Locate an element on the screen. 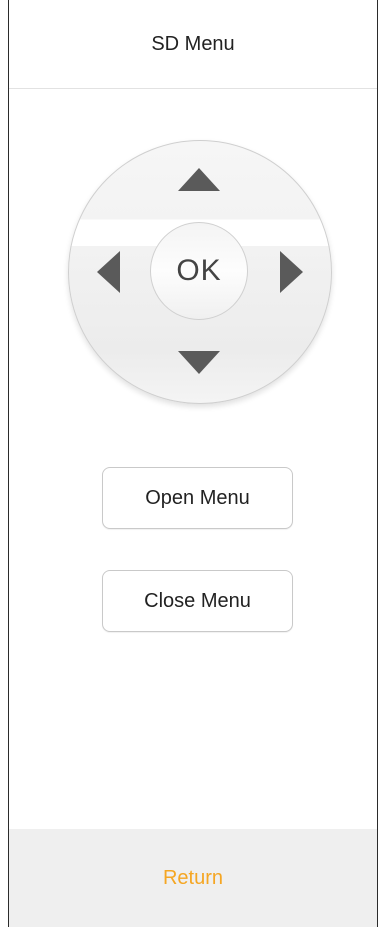  header: SD Menu is located at coordinates (193, 44).